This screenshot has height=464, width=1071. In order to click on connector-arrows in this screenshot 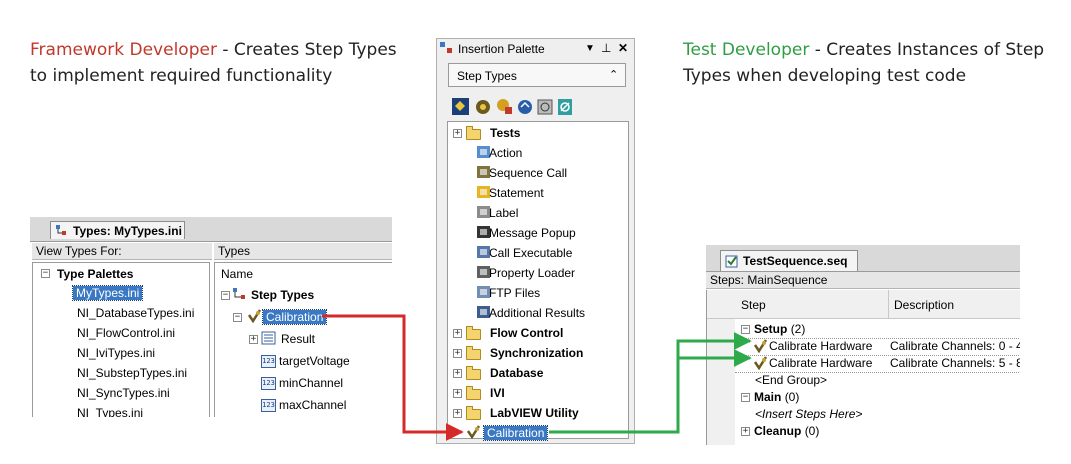, I will do `click(537, 377)`.